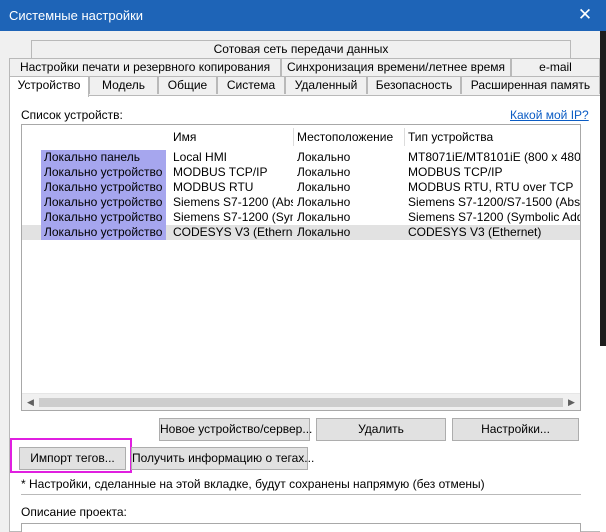  Describe the element at coordinates (213, 187) in the screenshot. I see `device-name: MODBUS RTU` at that location.